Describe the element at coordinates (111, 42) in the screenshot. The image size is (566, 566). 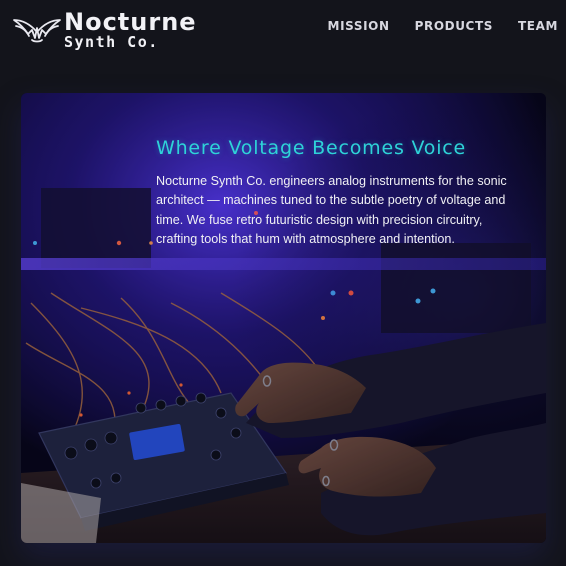
I see `brand-subtitle: Synth Co.` at that location.